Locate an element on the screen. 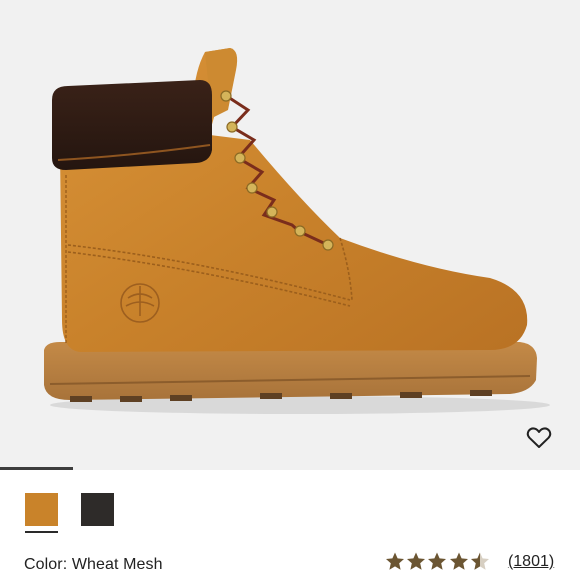  wishlist-heart-icon is located at coordinates (542, 441).